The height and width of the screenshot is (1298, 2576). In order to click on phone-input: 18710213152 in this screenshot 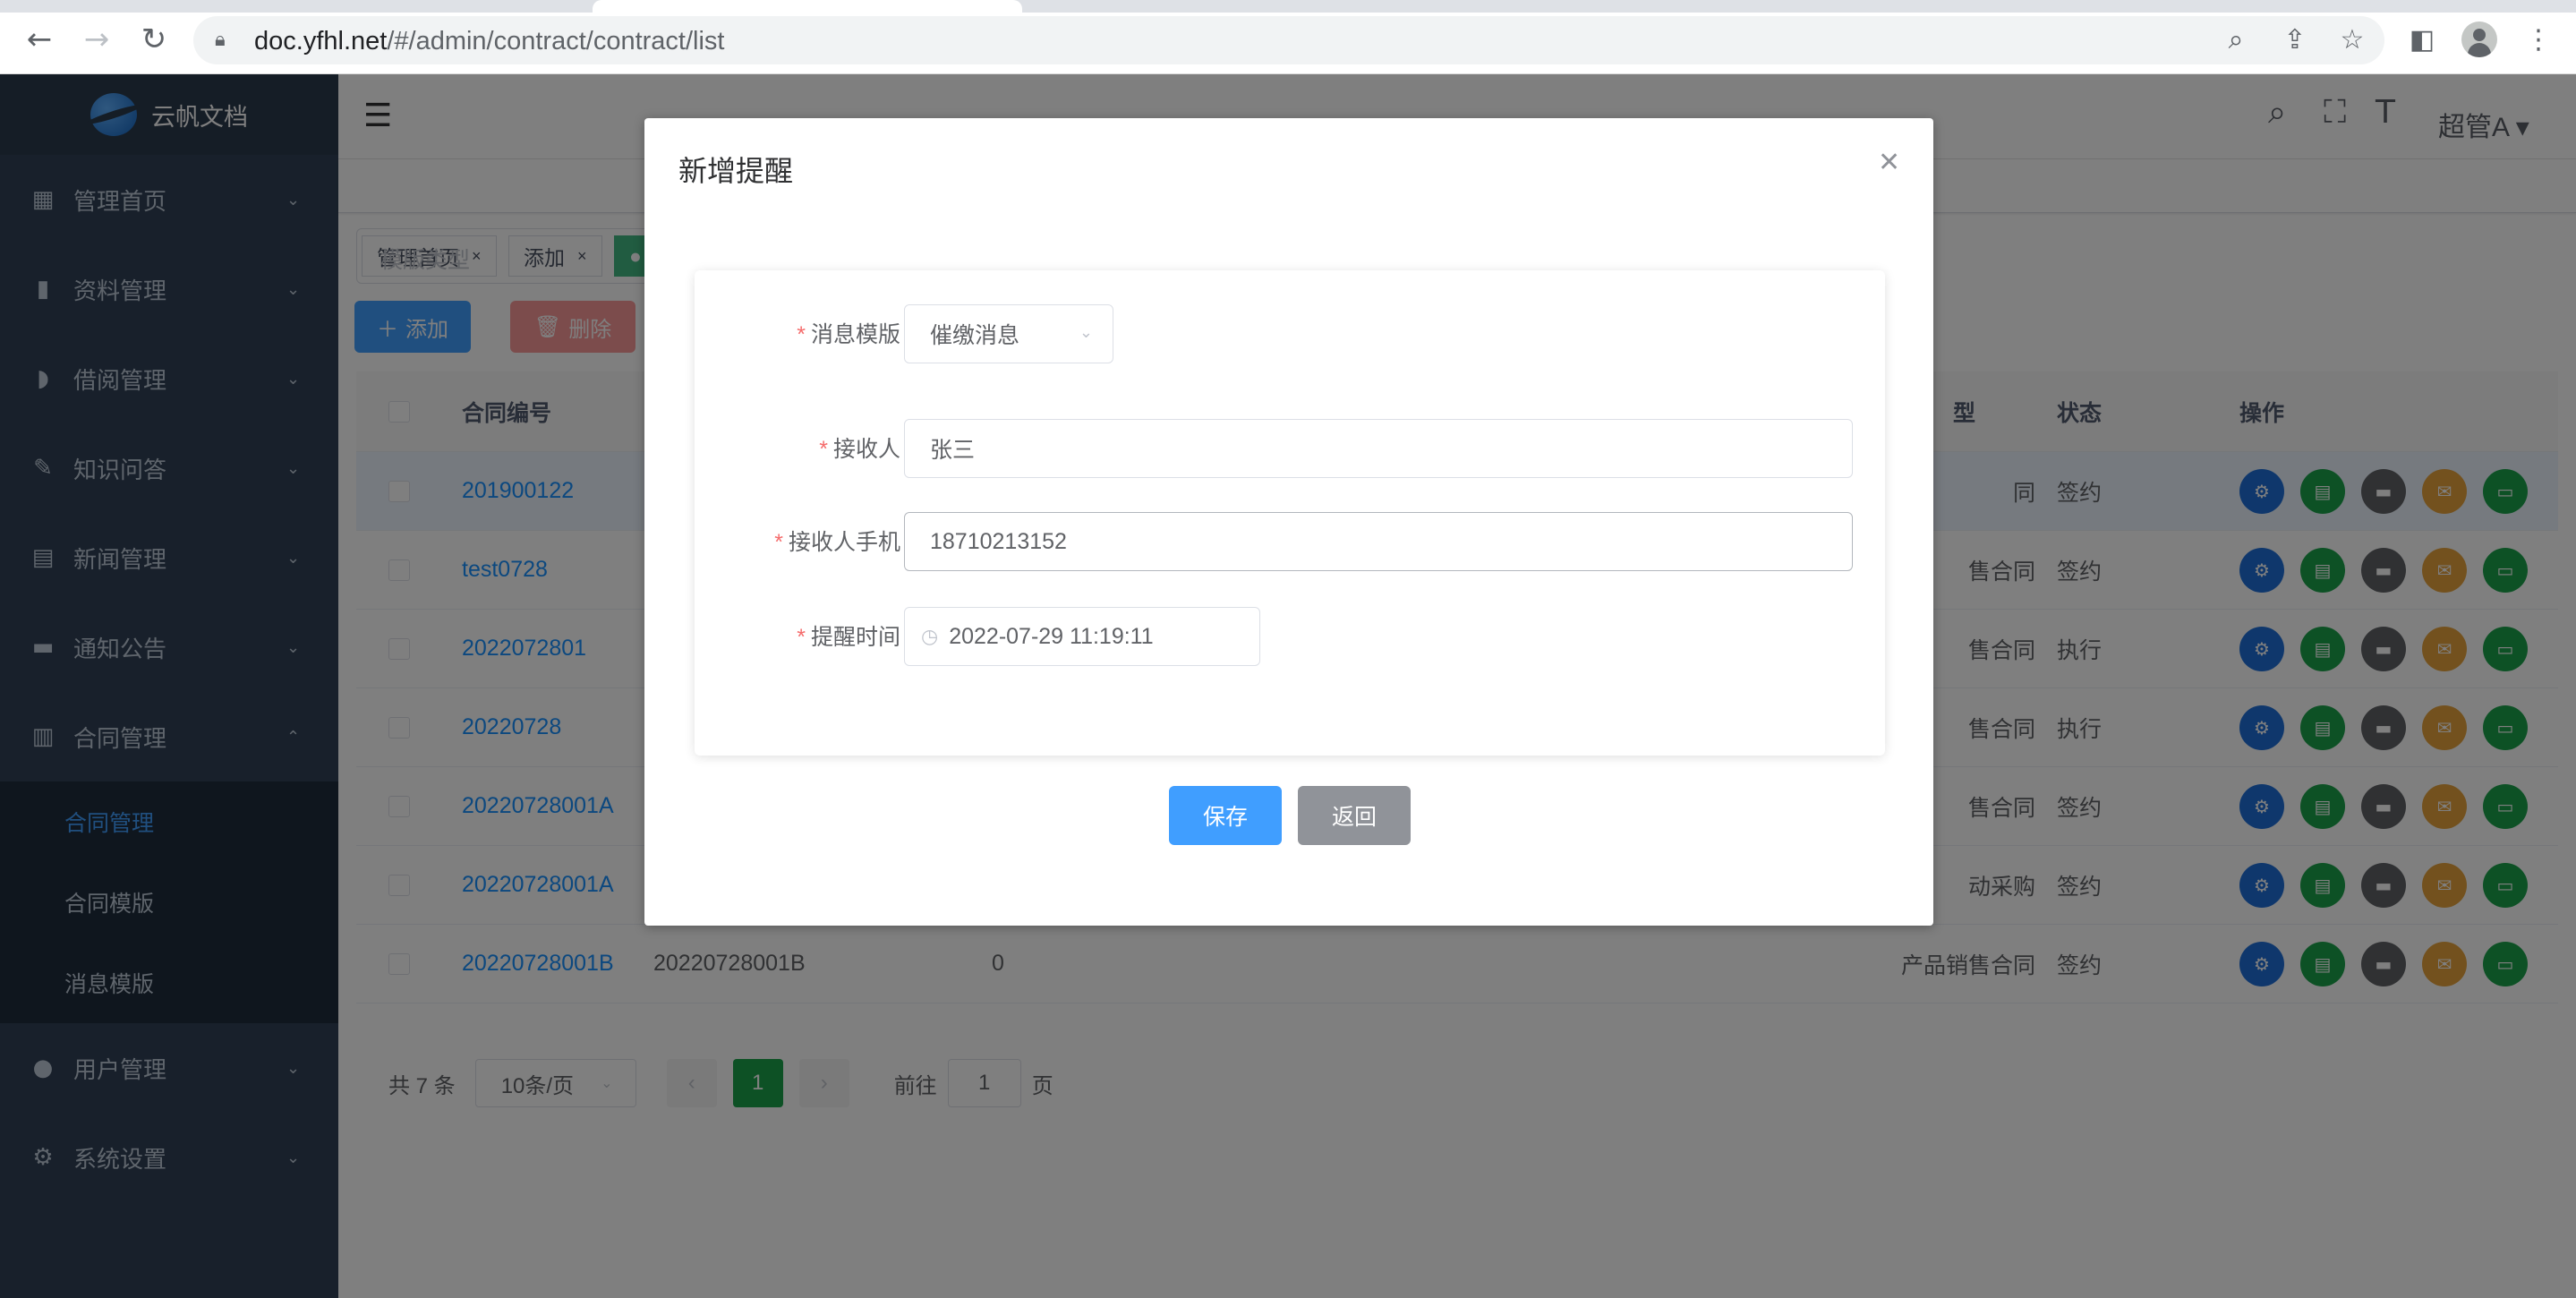, I will do `click(1378, 542)`.